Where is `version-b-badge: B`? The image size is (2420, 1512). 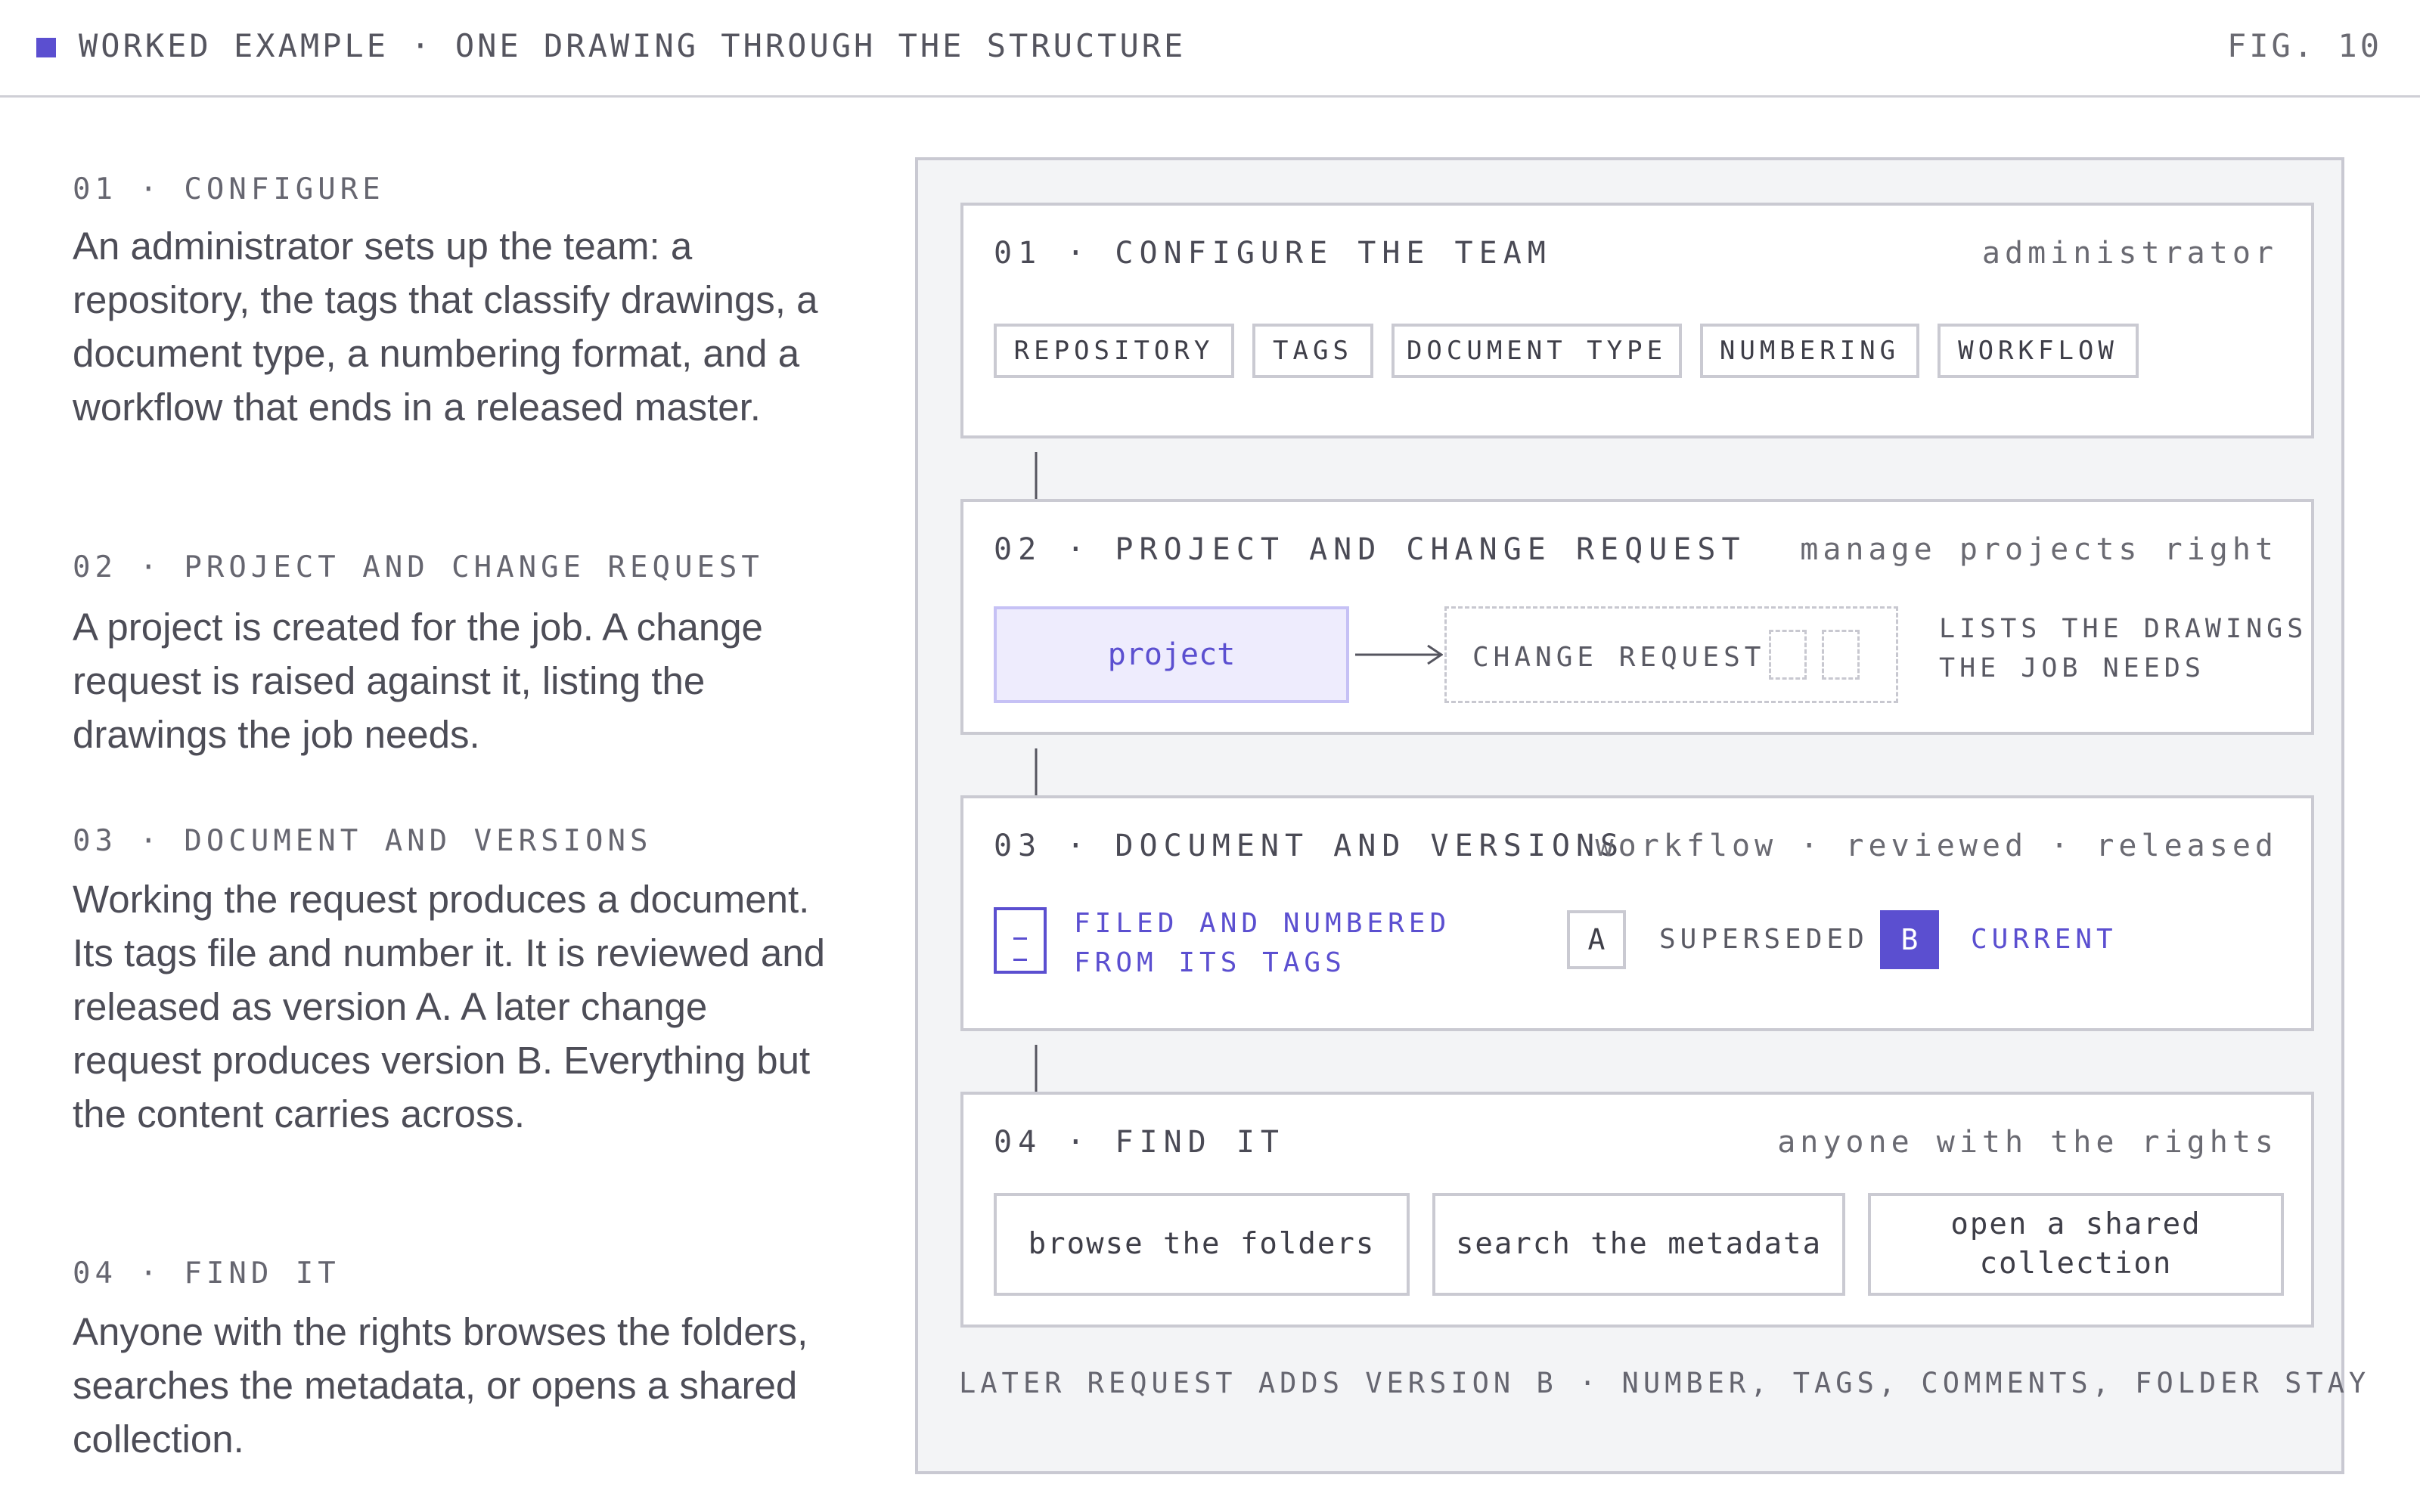 version-b-badge: B is located at coordinates (1909, 940).